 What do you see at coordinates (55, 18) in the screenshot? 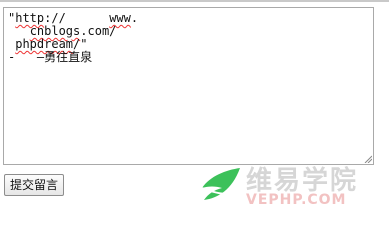
I see `text-colon: ://` at bounding box center [55, 18].